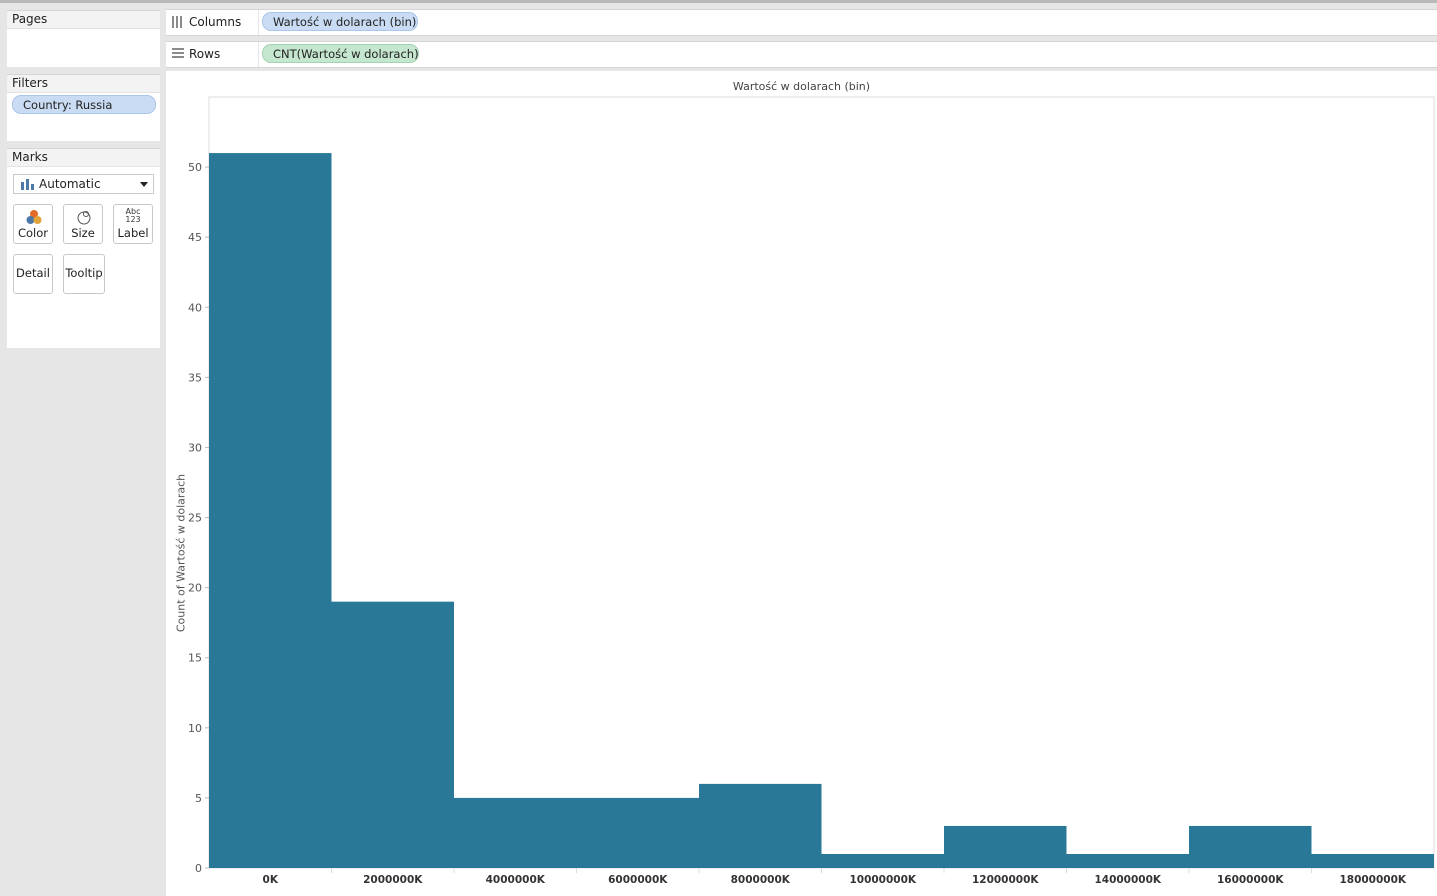 The height and width of the screenshot is (896, 1437). What do you see at coordinates (215, 22) in the screenshot?
I see `columns-shelf-label: Columns` at bounding box center [215, 22].